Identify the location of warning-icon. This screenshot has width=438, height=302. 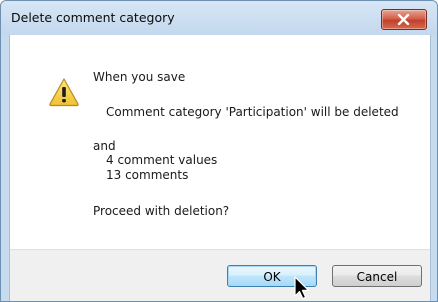
(64, 92).